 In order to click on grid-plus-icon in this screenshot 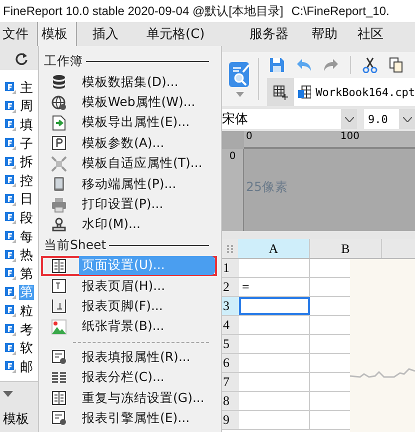, I will do `click(280, 92)`.